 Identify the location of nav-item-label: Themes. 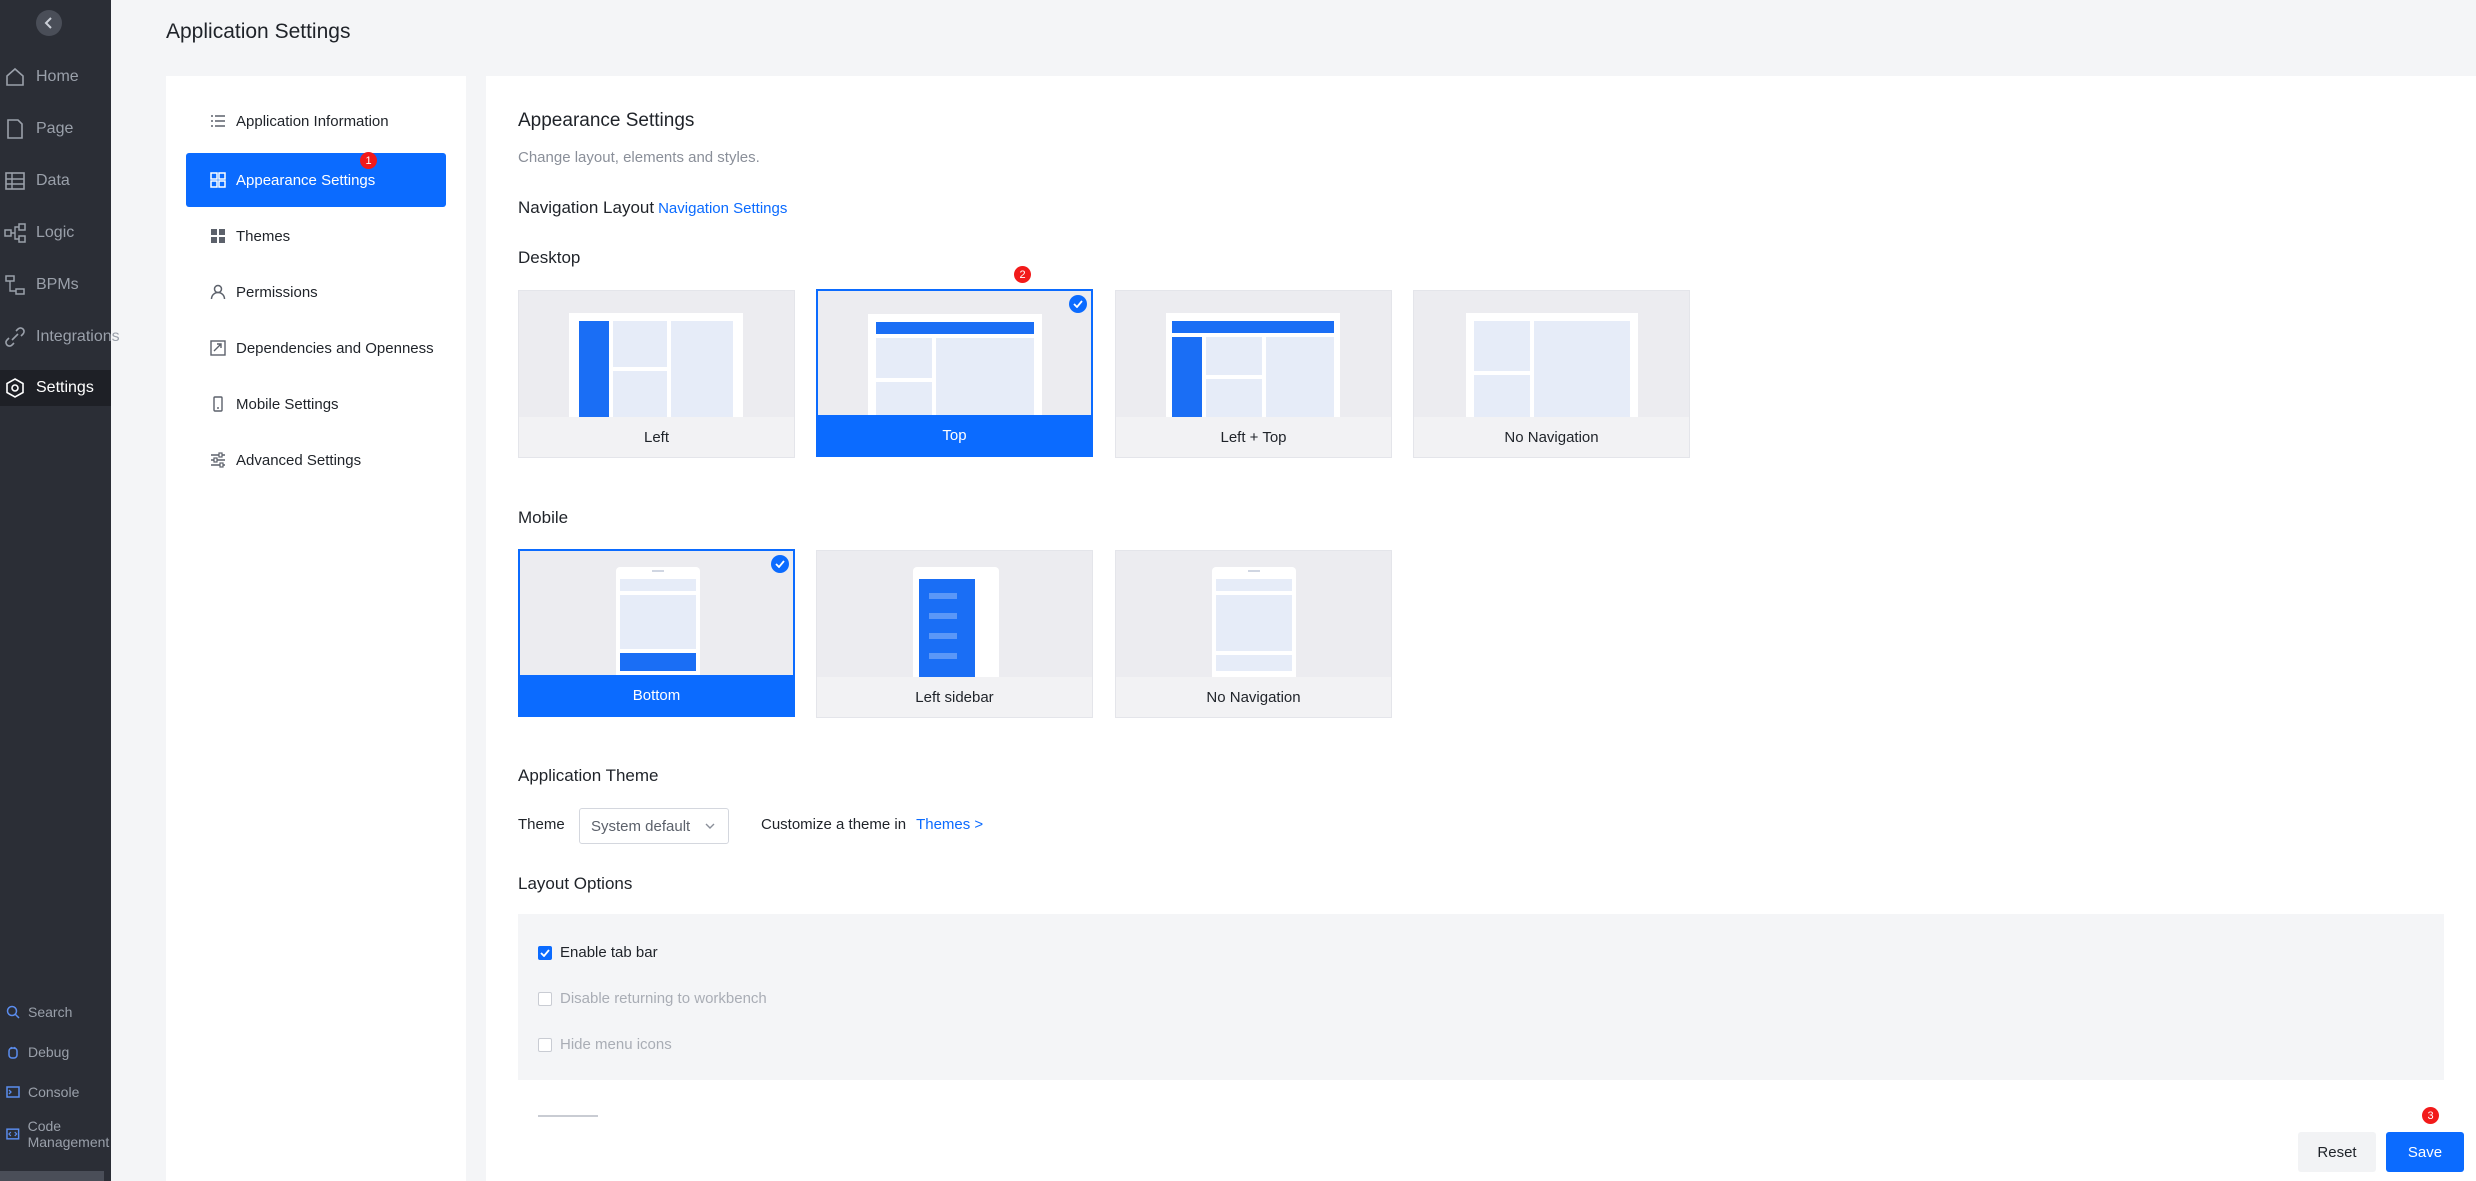
(263, 236).